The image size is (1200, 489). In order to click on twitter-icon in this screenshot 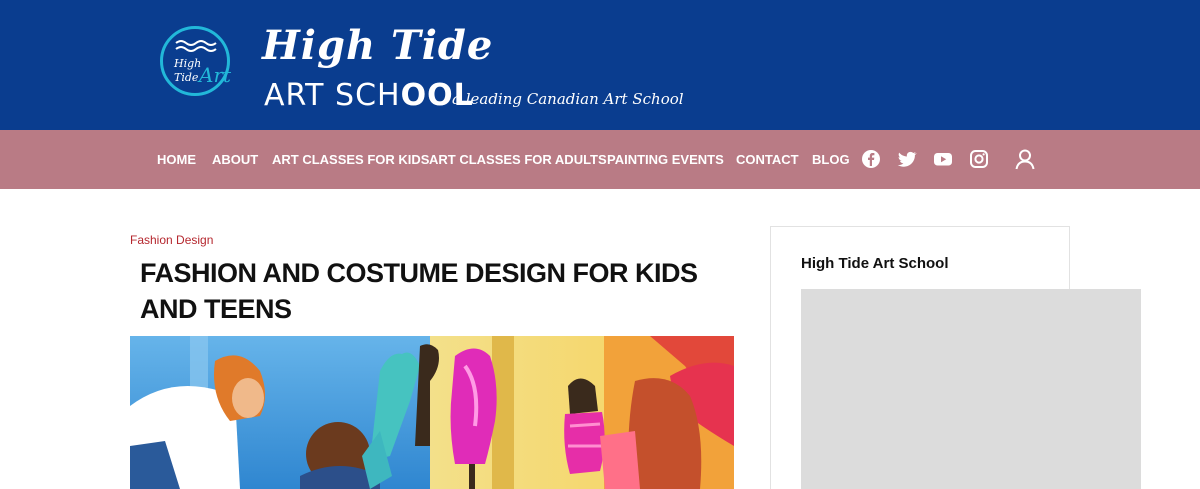, I will do `click(907, 159)`.